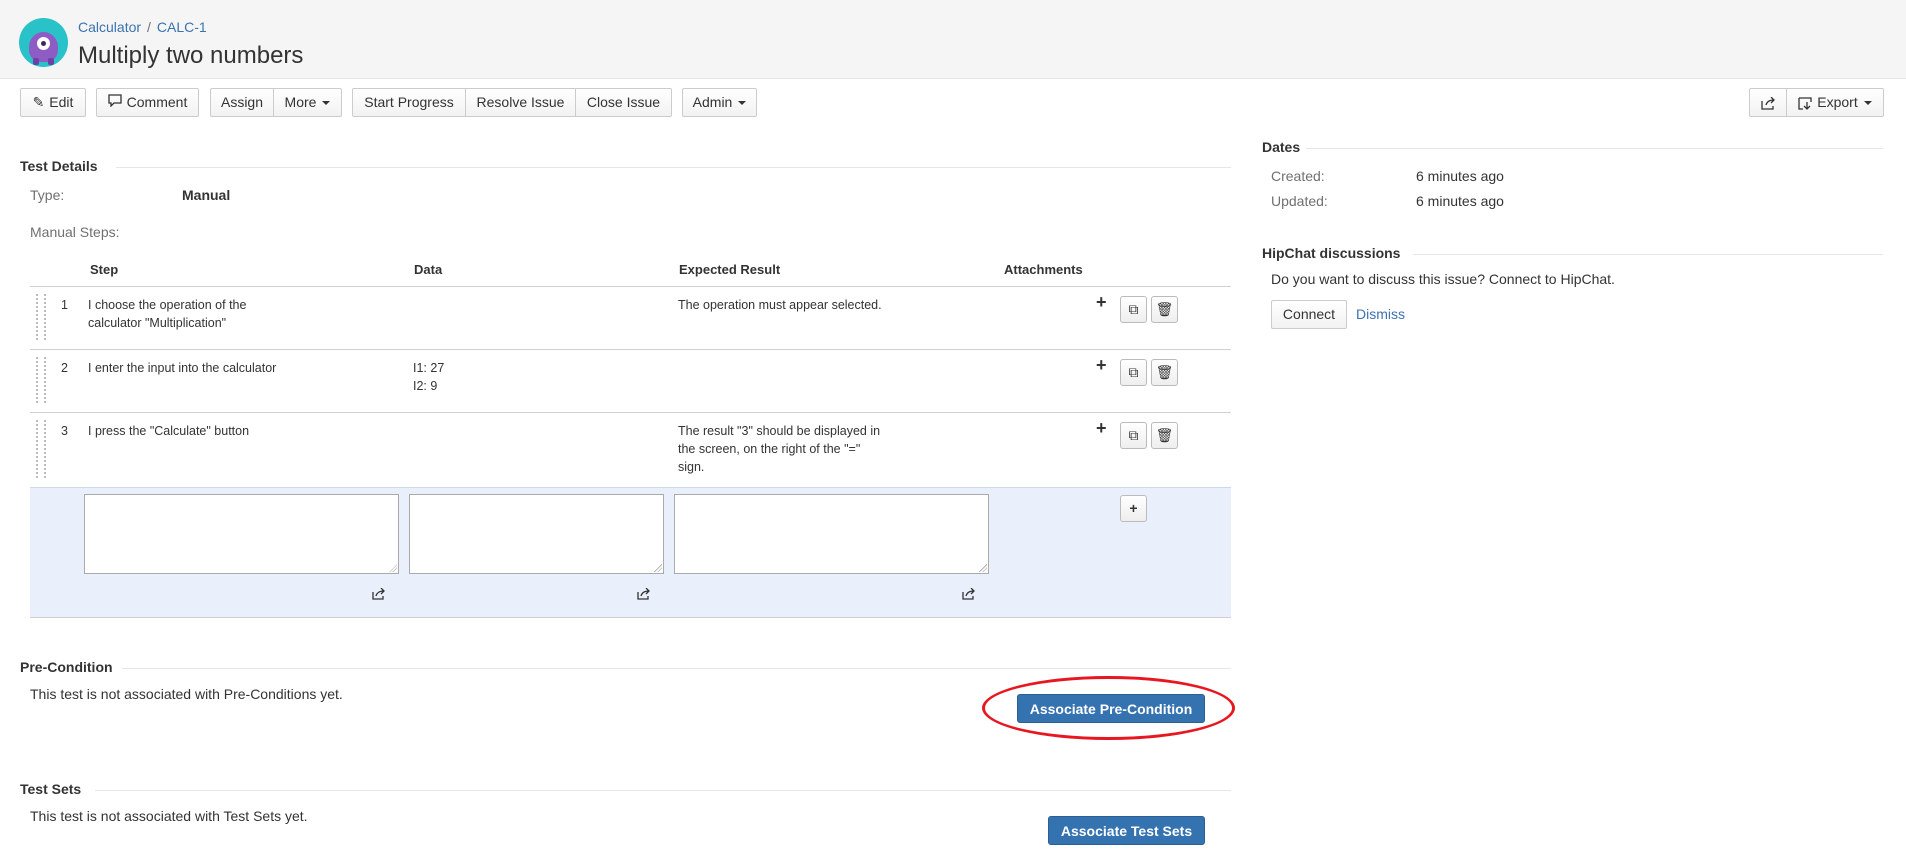 The image size is (1906, 859). Describe the element at coordinates (66, 667) in the screenshot. I see `precondition-heading: Pre-Condition` at that location.